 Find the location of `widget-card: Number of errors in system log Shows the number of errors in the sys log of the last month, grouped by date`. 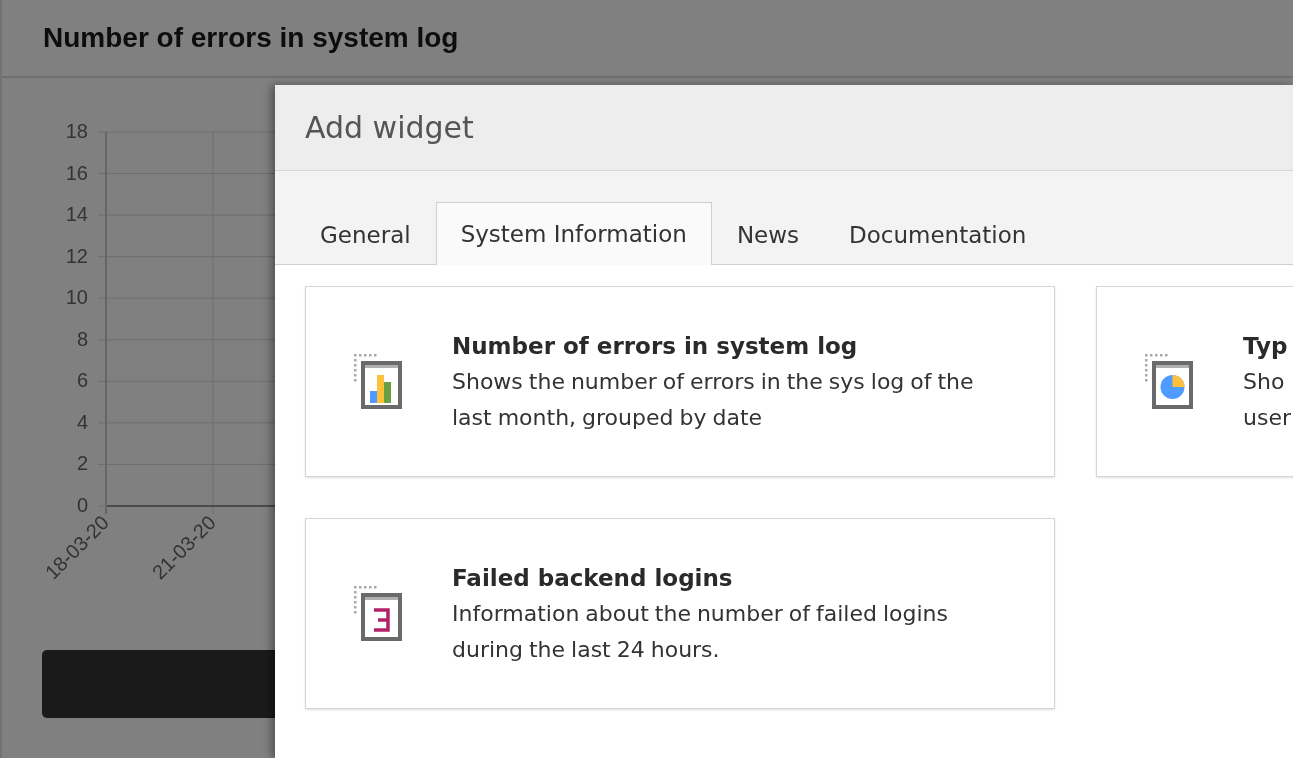

widget-card: Number of errors in system log Shows the number of errors in the sys log of the last month, grouped by date is located at coordinates (680, 381).